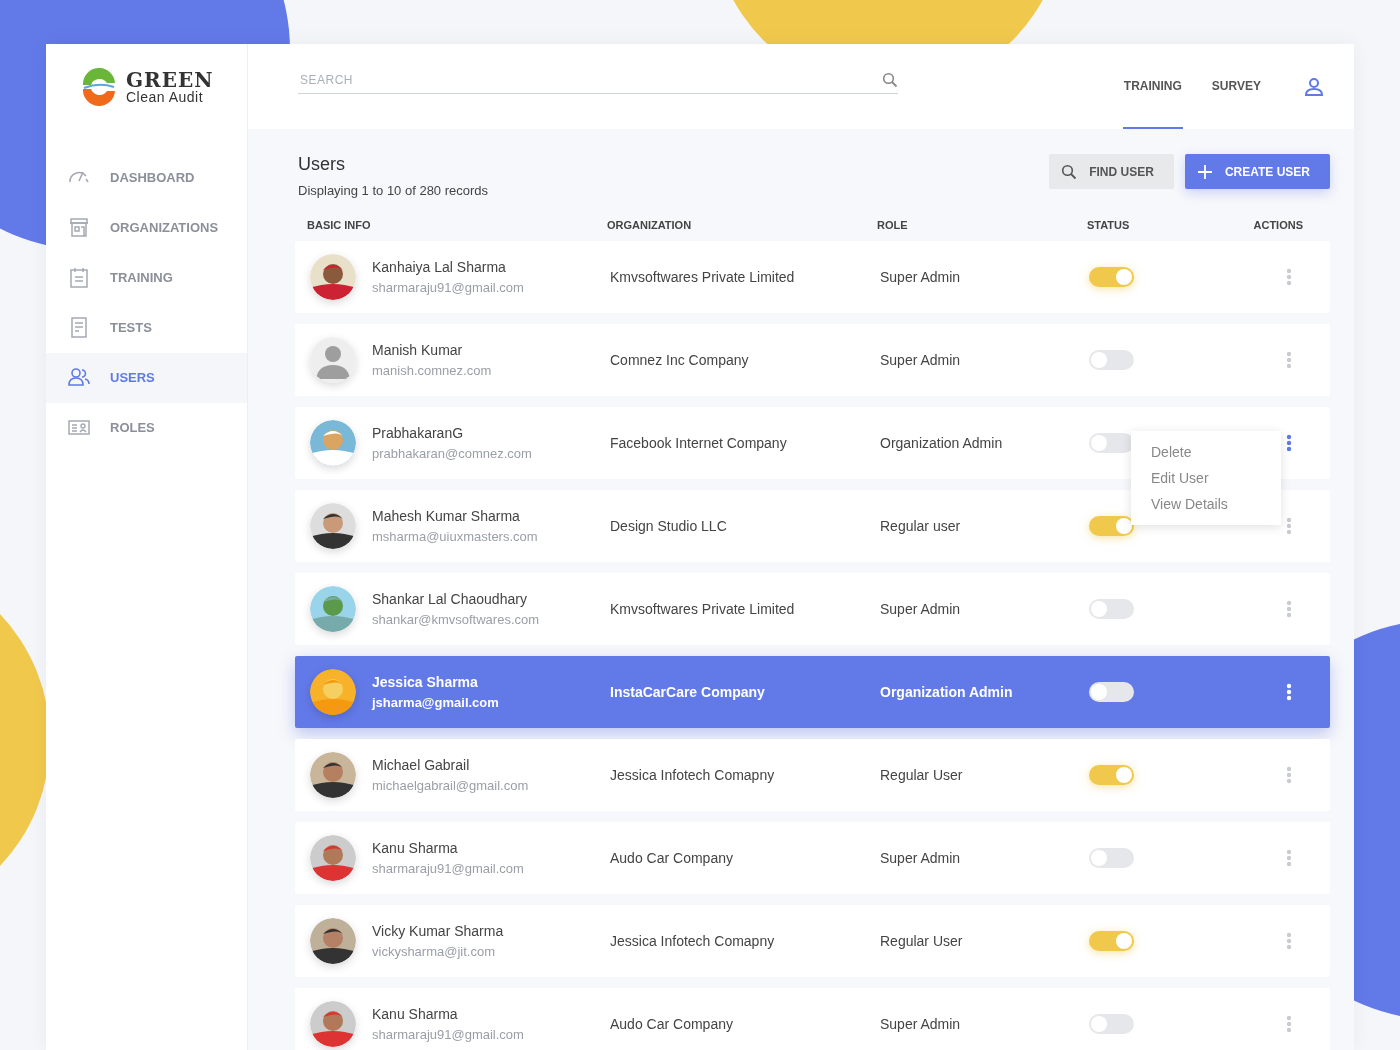  What do you see at coordinates (922, 941) in the screenshot?
I see `role-cell-text: Regular User` at bounding box center [922, 941].